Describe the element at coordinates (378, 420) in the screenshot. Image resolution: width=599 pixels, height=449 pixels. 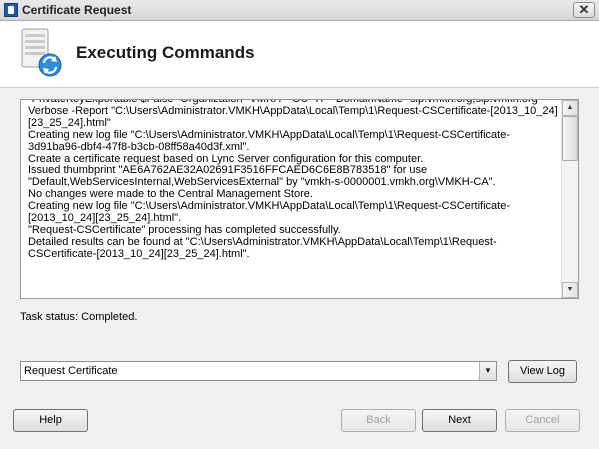
I see `back-button: Back` at that location.